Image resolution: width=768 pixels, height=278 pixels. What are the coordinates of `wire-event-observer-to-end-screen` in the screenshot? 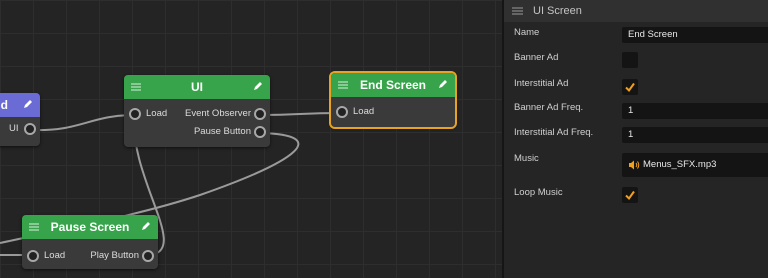 It's located at (301, 114).